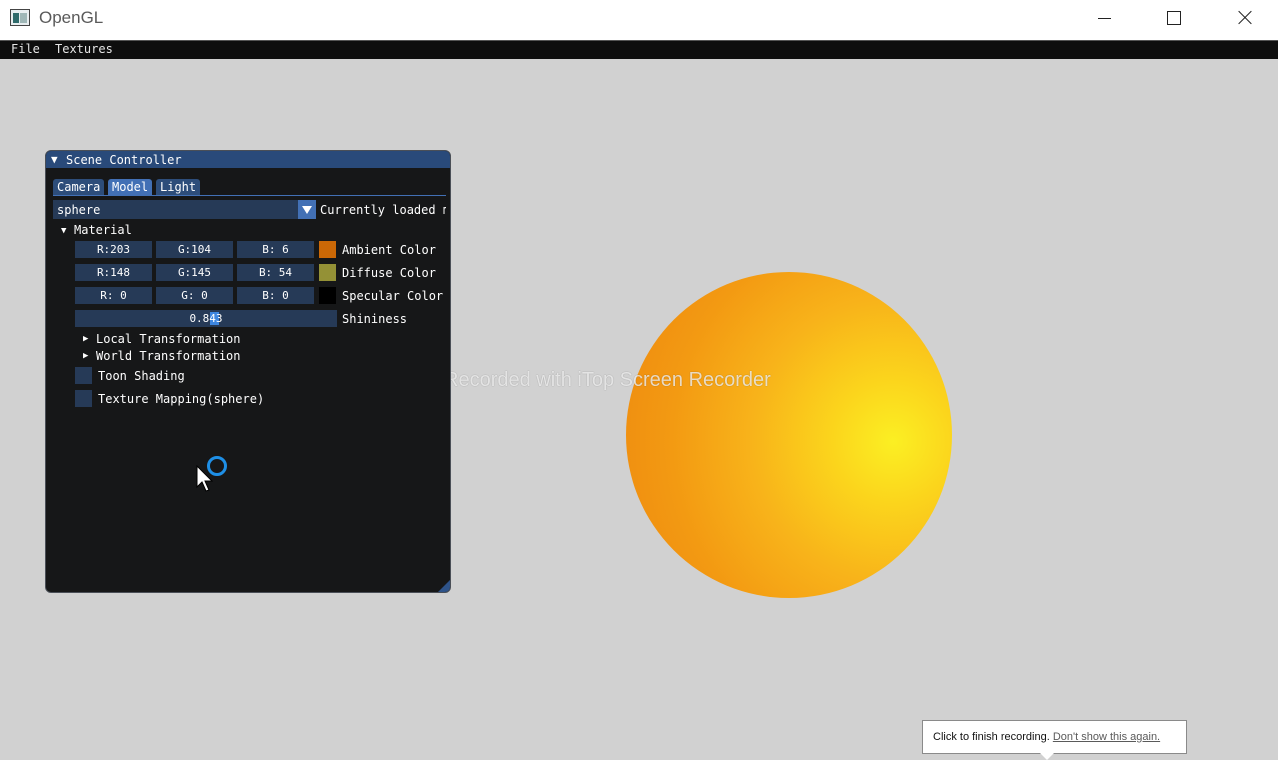 The height and width of the screenshot is (760, 1278). Describe the element at coordinates (79, 210) in the screenshot. I see `model-select-value: sphere` at that location.